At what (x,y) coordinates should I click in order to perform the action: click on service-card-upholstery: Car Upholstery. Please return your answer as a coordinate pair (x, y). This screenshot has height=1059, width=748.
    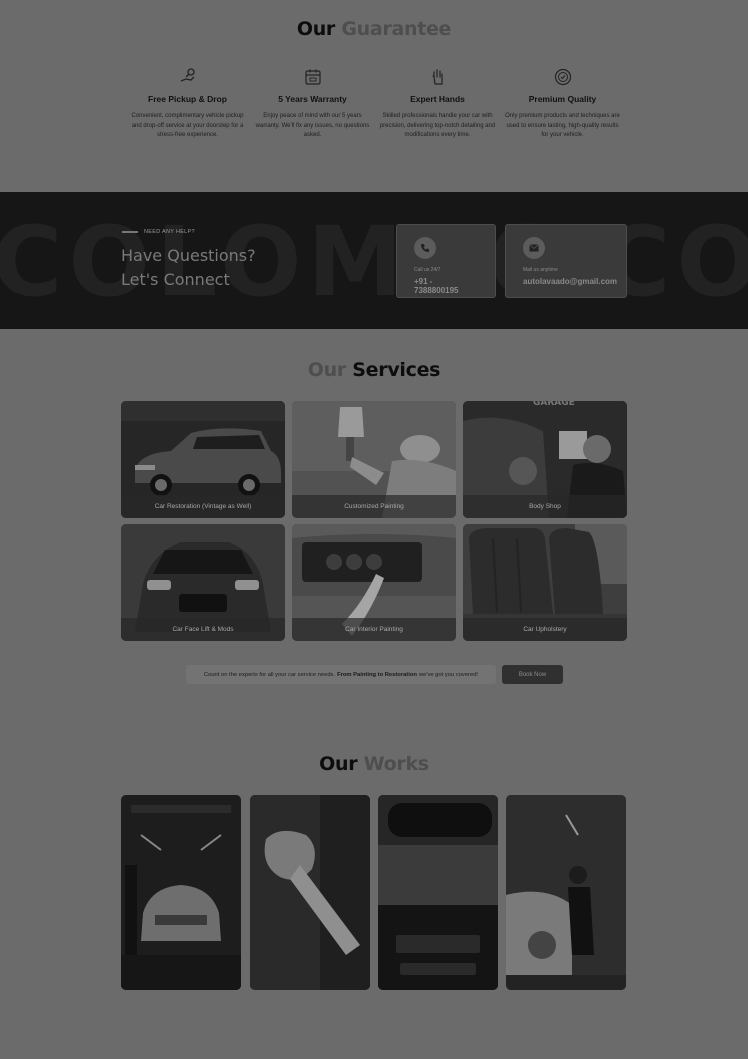
    Looking at the image, I should click on (545, 582).